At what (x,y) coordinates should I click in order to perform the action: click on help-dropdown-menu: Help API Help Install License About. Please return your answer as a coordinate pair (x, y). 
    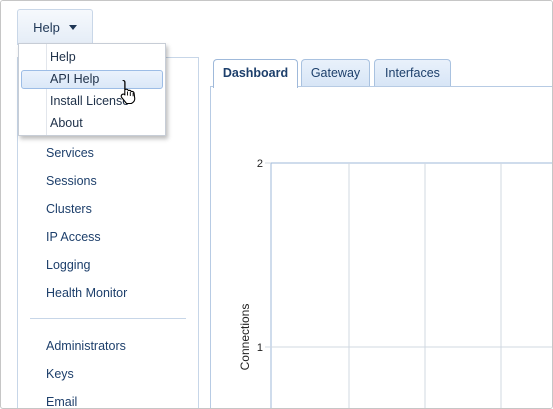
    Looking at the image, I should click on (92, 89).